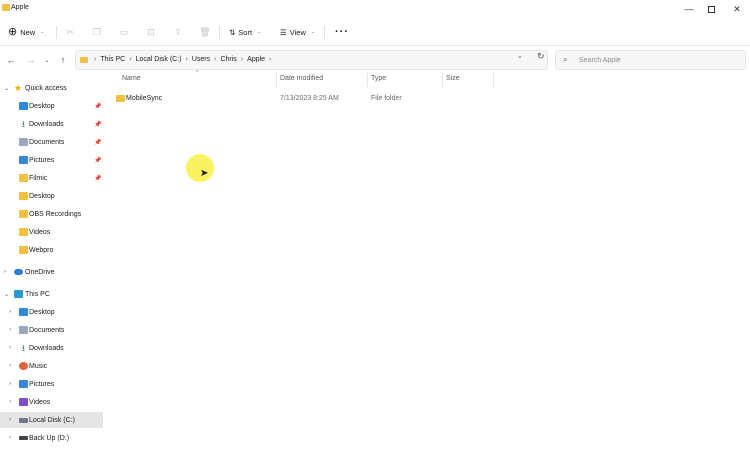  What do you see at coordinates (70, 32) in the screenshot?
I see `cut-icon: ✂` at bounding box center [70, 32].